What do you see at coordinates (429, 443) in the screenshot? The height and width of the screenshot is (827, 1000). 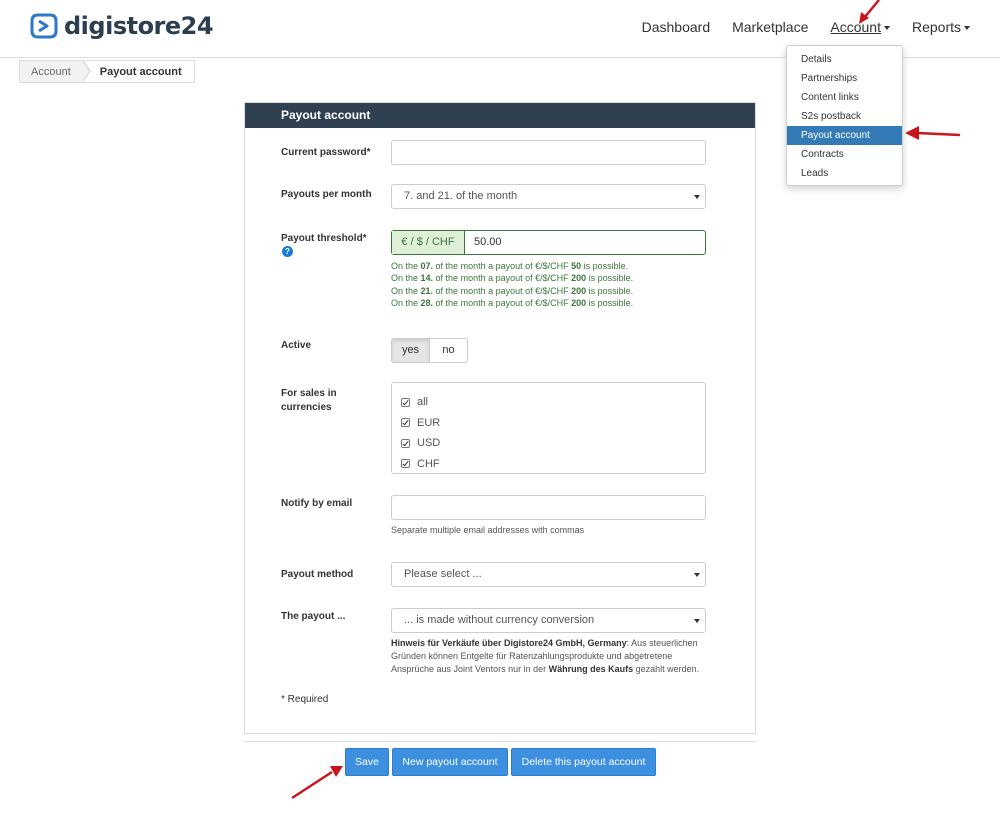 I see `currency-option-label: USD` at bounding box center [429, 443].